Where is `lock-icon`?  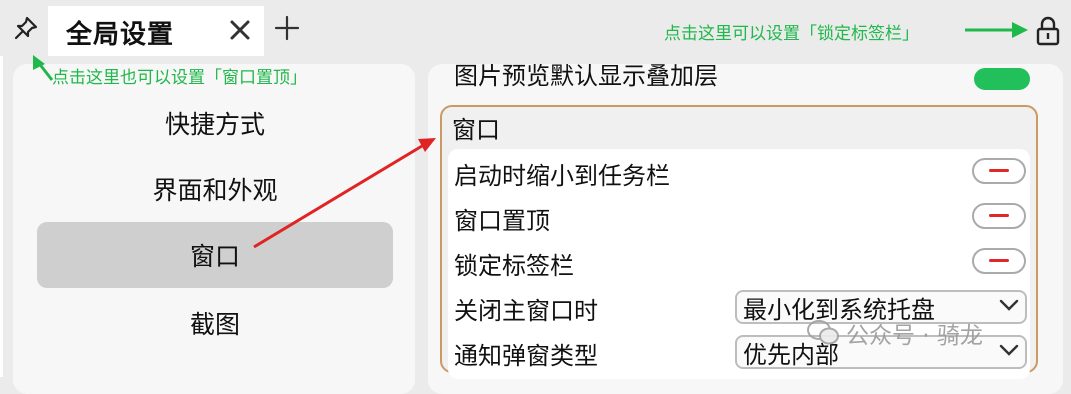 lock-icon is located at coordinates (1048, 31).